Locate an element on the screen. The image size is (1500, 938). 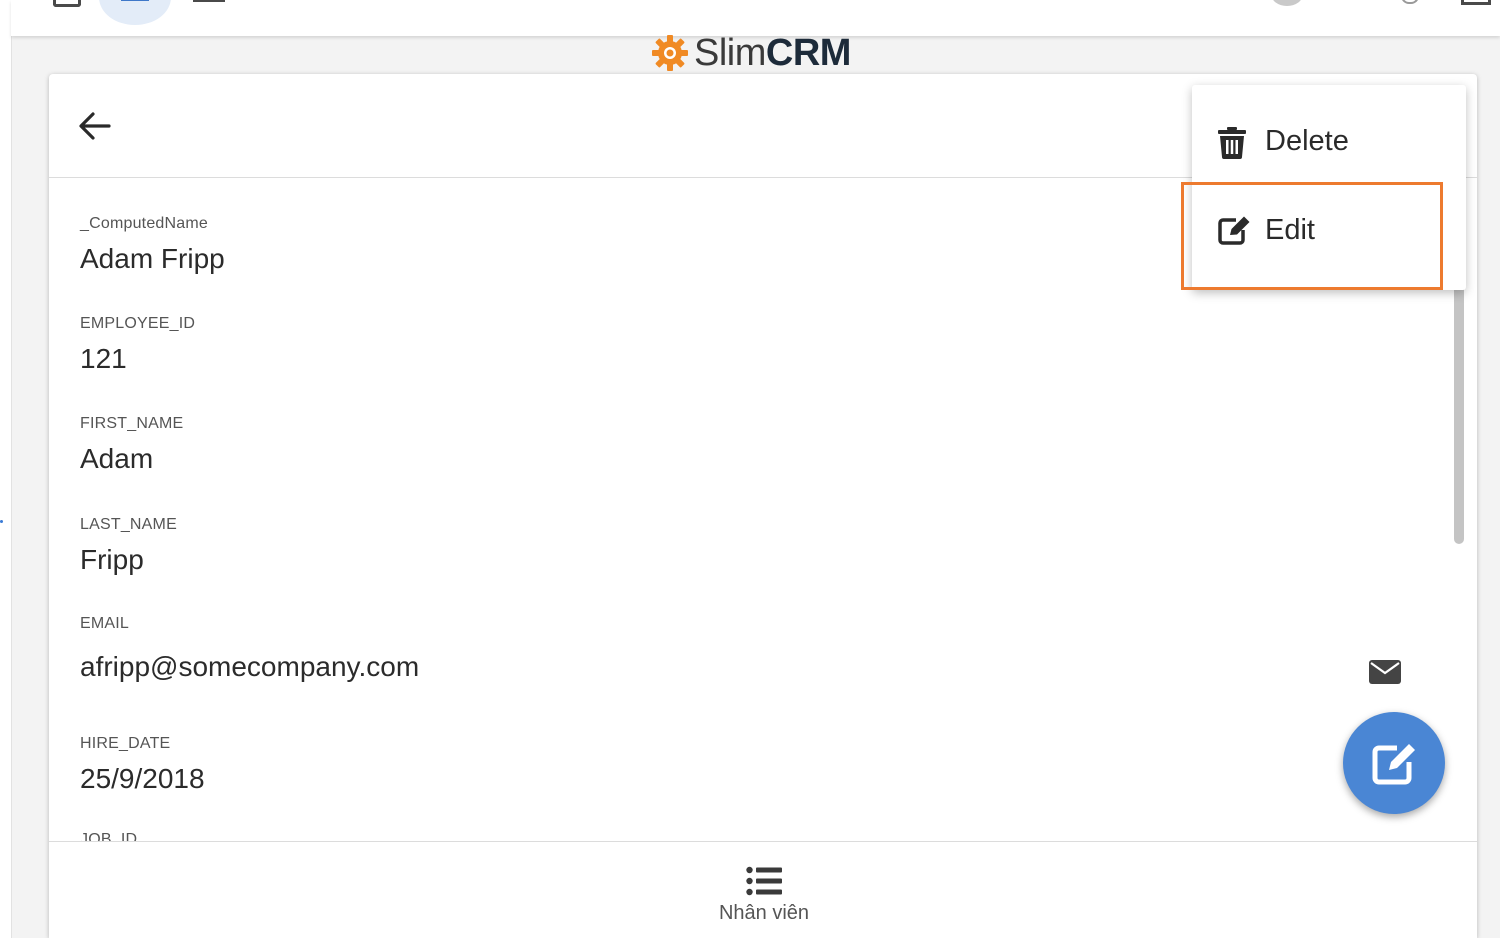
field-hire-date: HIRE_DATE 25/9/2018 is located at coordinates (142, 765).